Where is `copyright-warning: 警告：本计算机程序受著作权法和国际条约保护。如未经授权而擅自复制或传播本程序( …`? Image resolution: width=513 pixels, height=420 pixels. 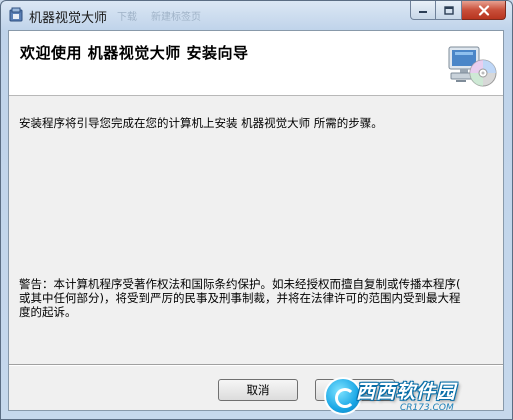
copyright-warning: 警告：本计算机程序受著作权法和国际条约保护。如未经授权而擅自复制或传播本程序( … is located at coordinates (254, 298).